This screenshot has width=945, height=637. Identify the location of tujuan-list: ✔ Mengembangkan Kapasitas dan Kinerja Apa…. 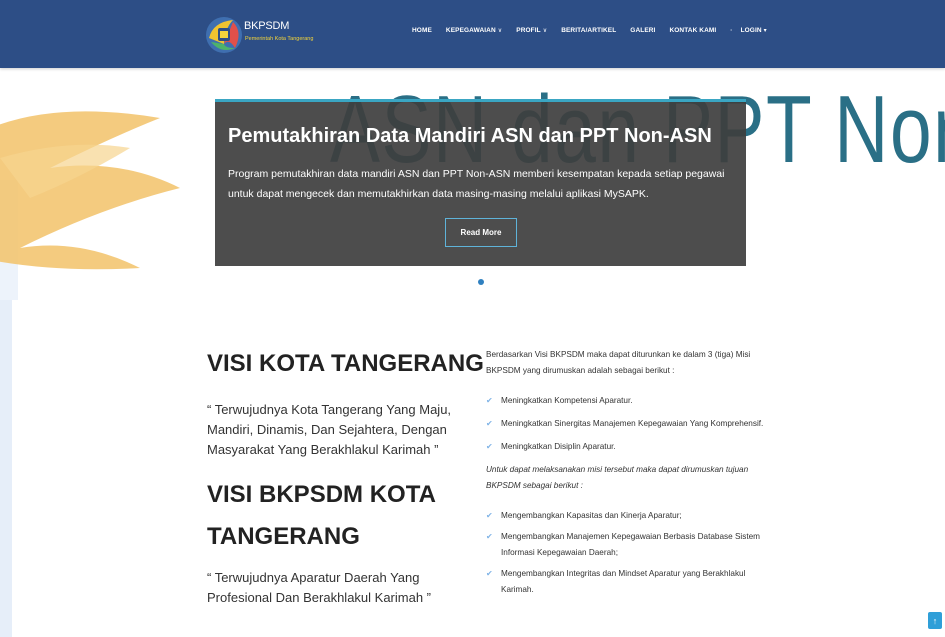
(631, 553).